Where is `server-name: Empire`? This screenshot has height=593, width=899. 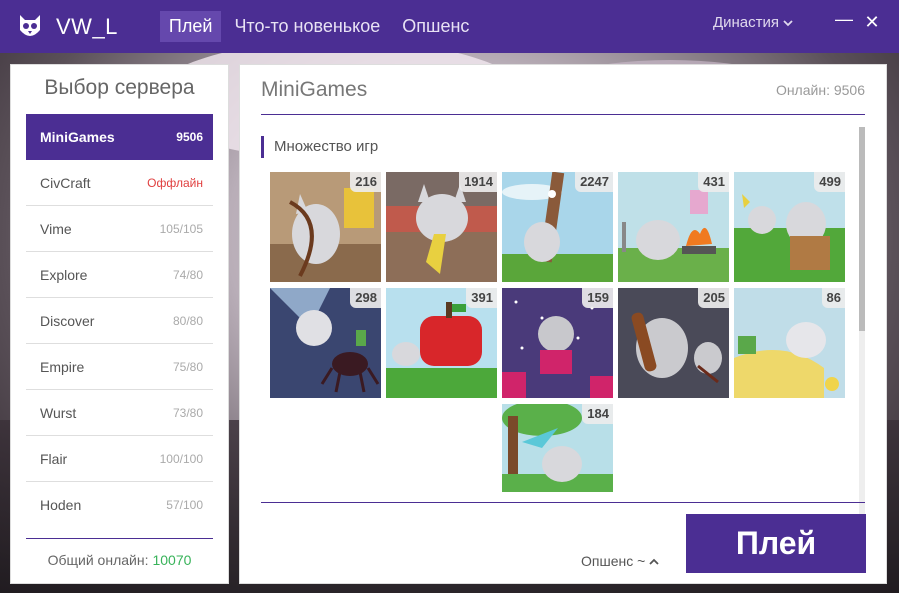 server-name: Empire is located at coordinates (62, 366).